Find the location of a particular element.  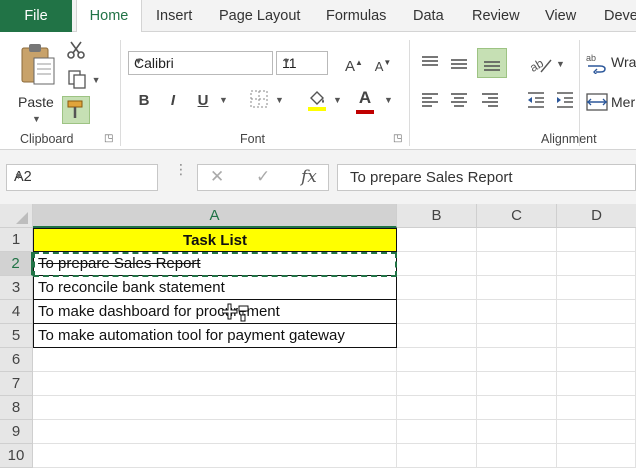

cut-button is located at coordinates (76, 53).